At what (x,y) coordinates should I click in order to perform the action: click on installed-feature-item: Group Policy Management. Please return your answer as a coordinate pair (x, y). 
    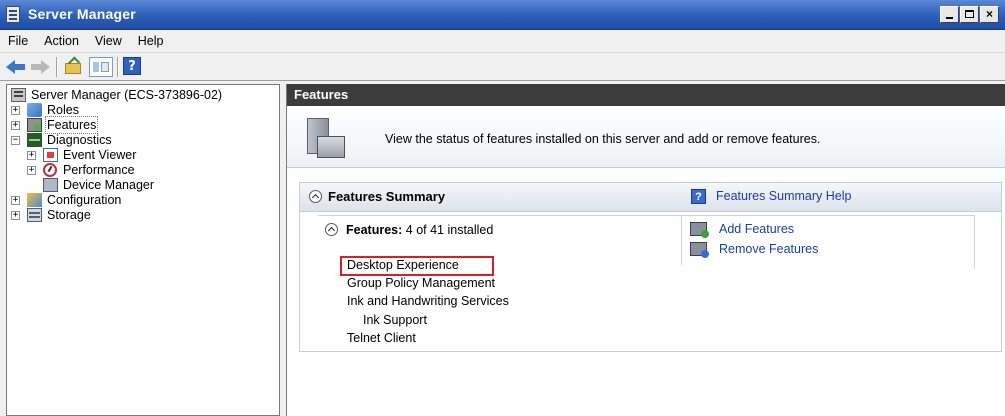
    Looking at the image, I should click on (421, 283).